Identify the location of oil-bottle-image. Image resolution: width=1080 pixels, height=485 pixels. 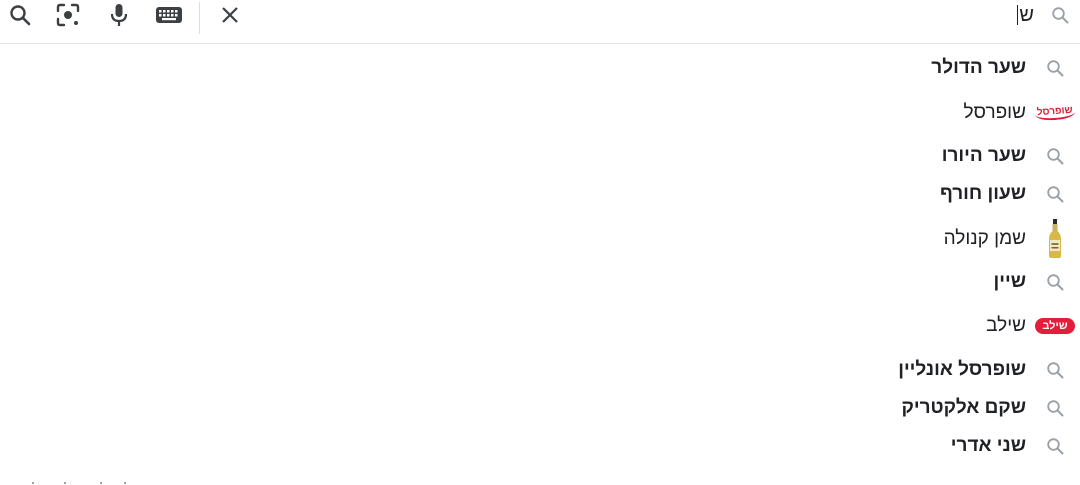
(1055, 239).